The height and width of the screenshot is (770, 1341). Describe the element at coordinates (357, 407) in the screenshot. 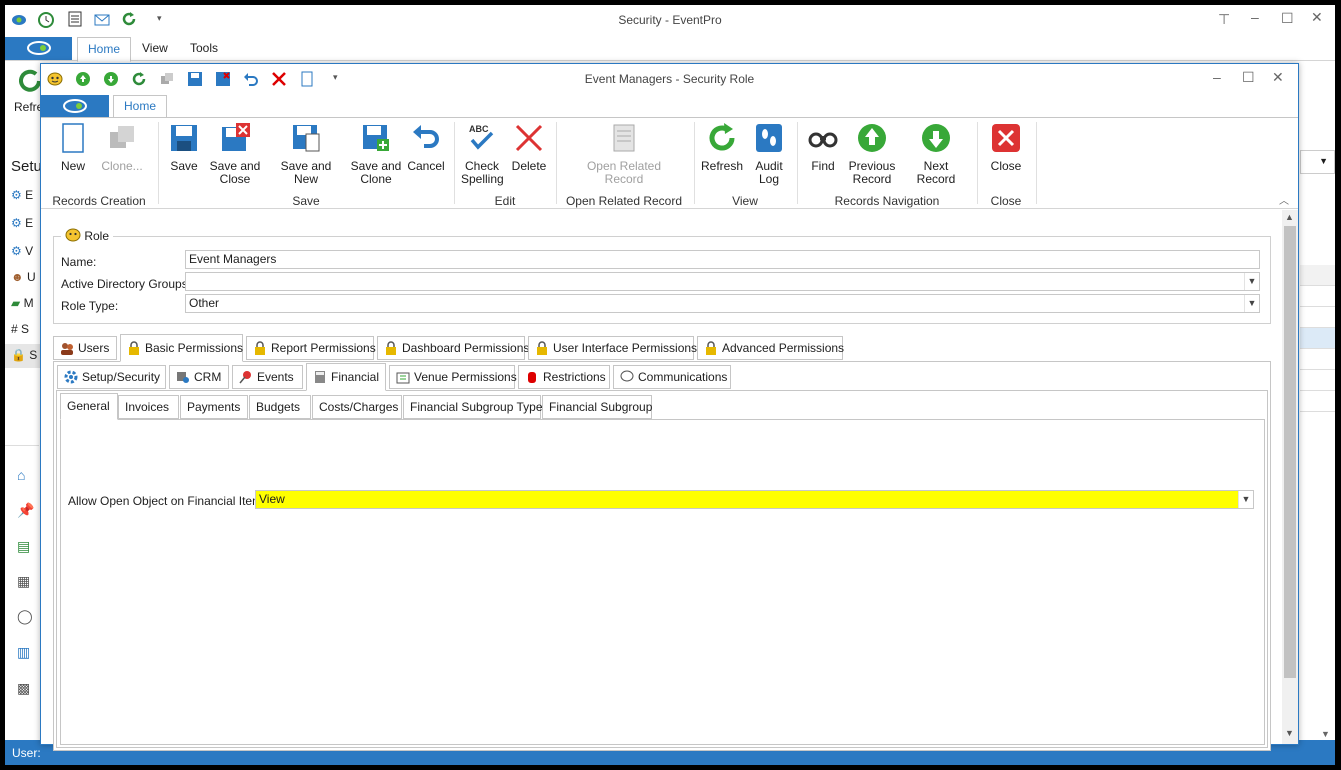

I see `tab-costs-charges: Costs/Charges` at that location.